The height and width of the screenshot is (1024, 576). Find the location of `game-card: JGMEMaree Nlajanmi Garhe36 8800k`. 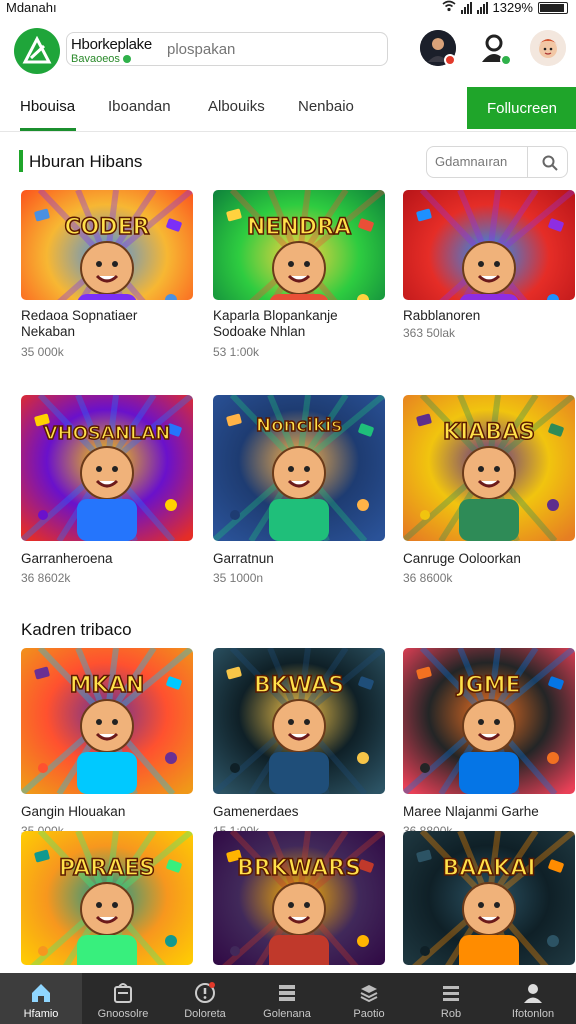

game-card: JGMEMaree Nlajanmi Garhe36 8800k is located at coordinates (489, 743).